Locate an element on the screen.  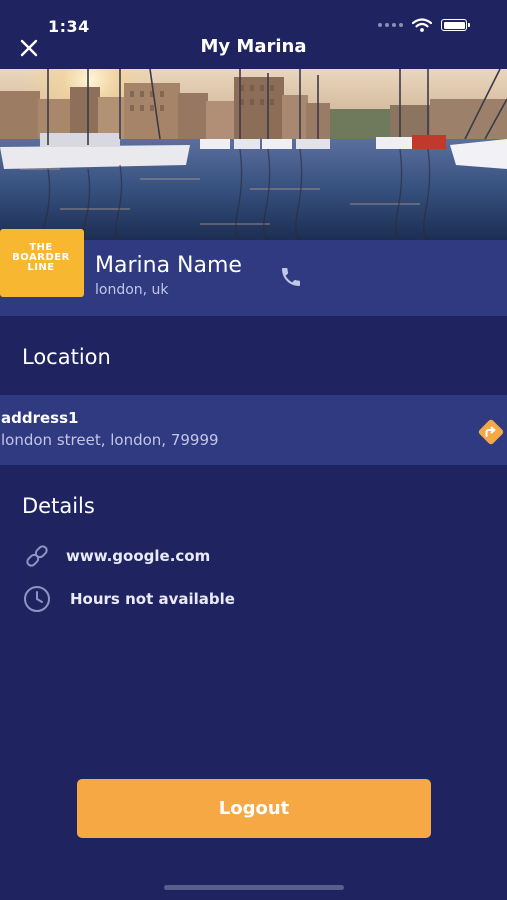
address-name: address1 is located at coordinates (40, 418).